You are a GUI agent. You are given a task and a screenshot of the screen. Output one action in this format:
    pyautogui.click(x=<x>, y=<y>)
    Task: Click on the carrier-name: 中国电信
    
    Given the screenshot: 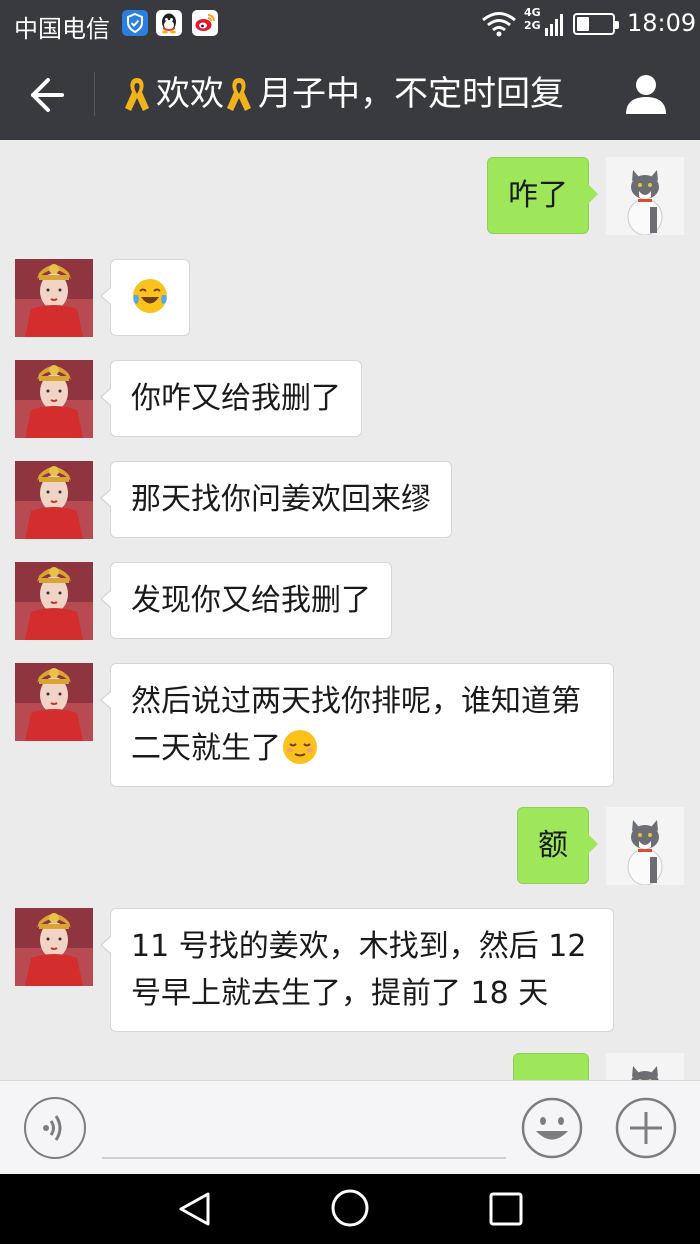 What is the action you would take?
    pyautogui.click(x=62, y=29)
    